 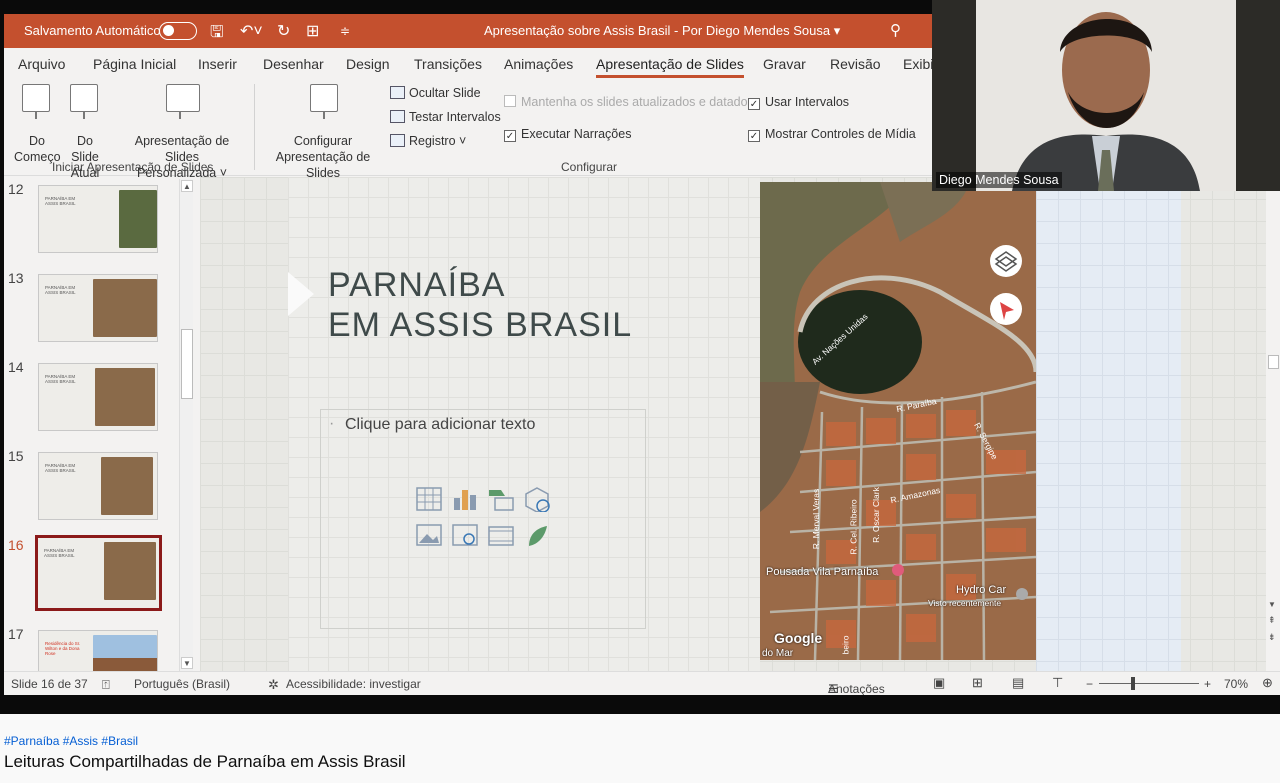 What do you see at coordinates (16, 189) in the screenshot?
I see `thumbnail-number: 12` at bounding box center [16, 189].